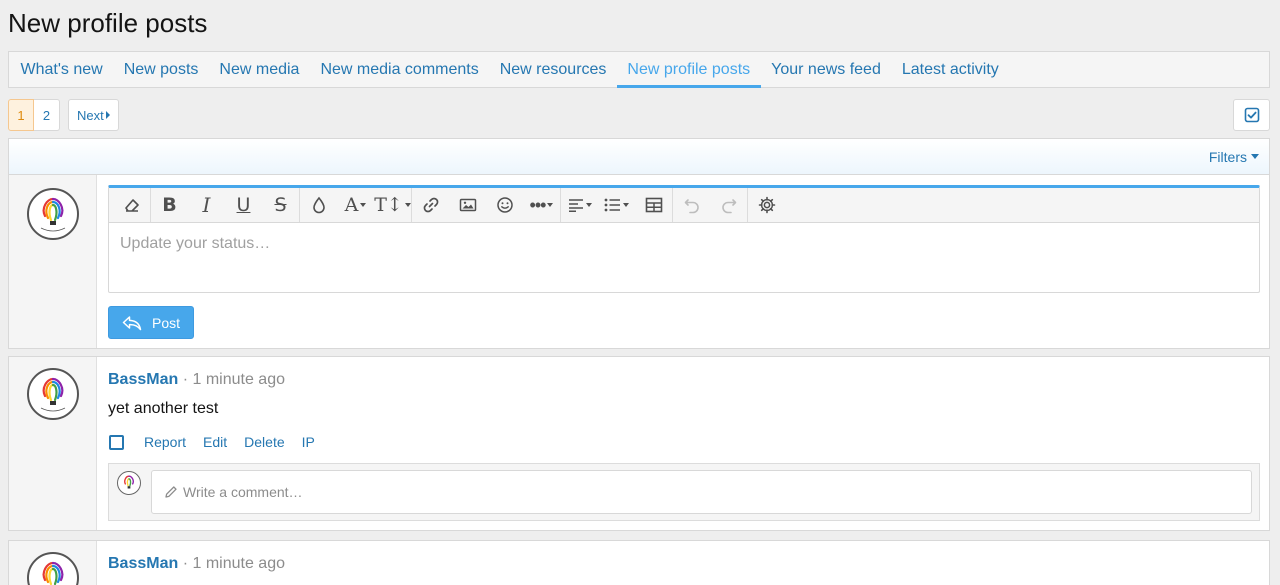 The width and height of the screenshot is (1280, 585). I want to click on select-checkbox, so click(116, 442).